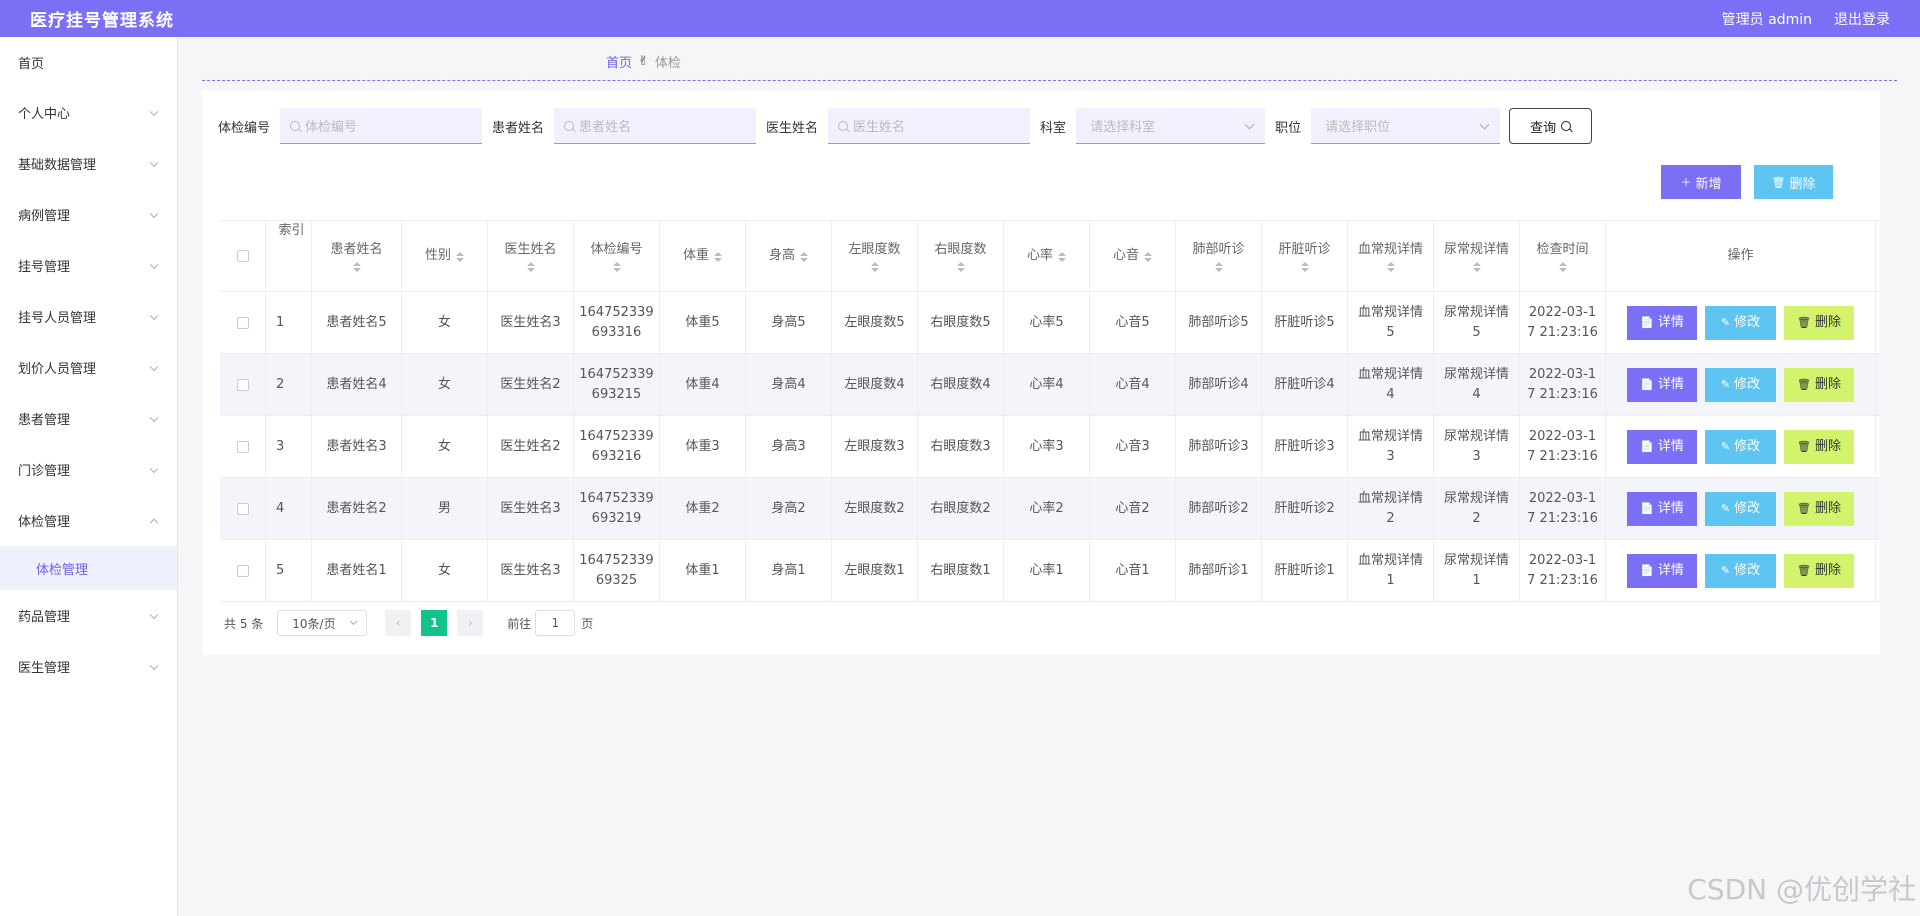 The image size is (1920, 916). What do you see at coordinates (1047, 446) in the screenshot?
I see `cell-heart-rate: 心率3` at bounding box center [1047, 446].